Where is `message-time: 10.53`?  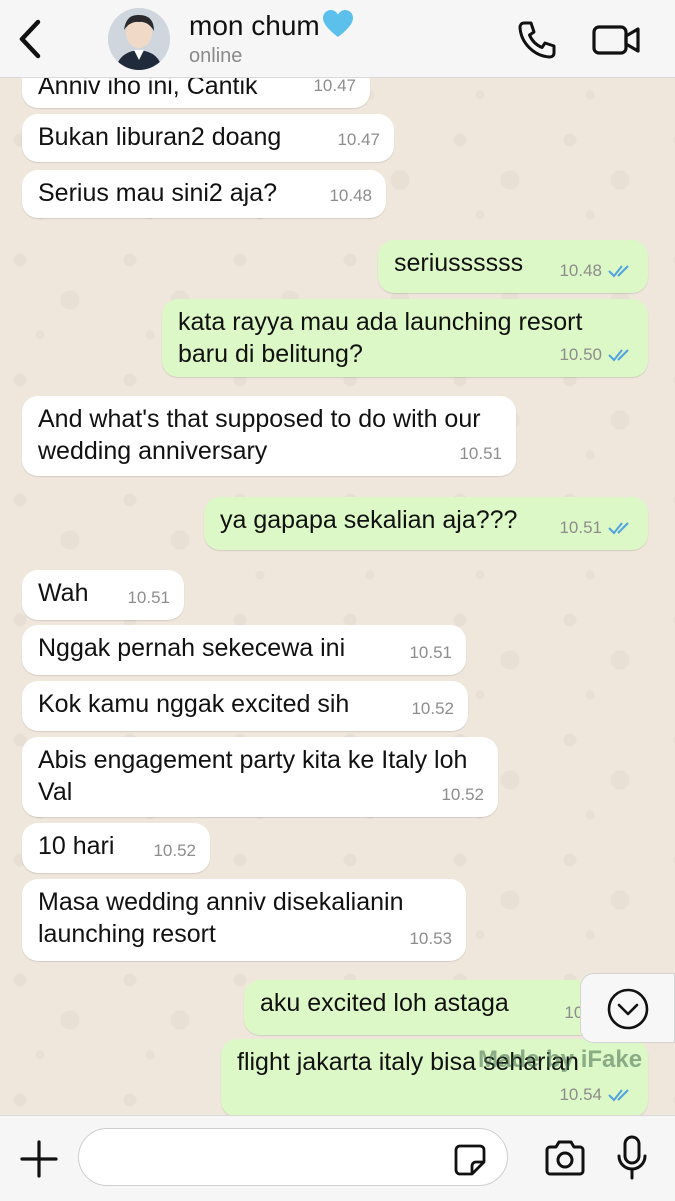
message-time: 10.53 is located at coordinates (430, 938).